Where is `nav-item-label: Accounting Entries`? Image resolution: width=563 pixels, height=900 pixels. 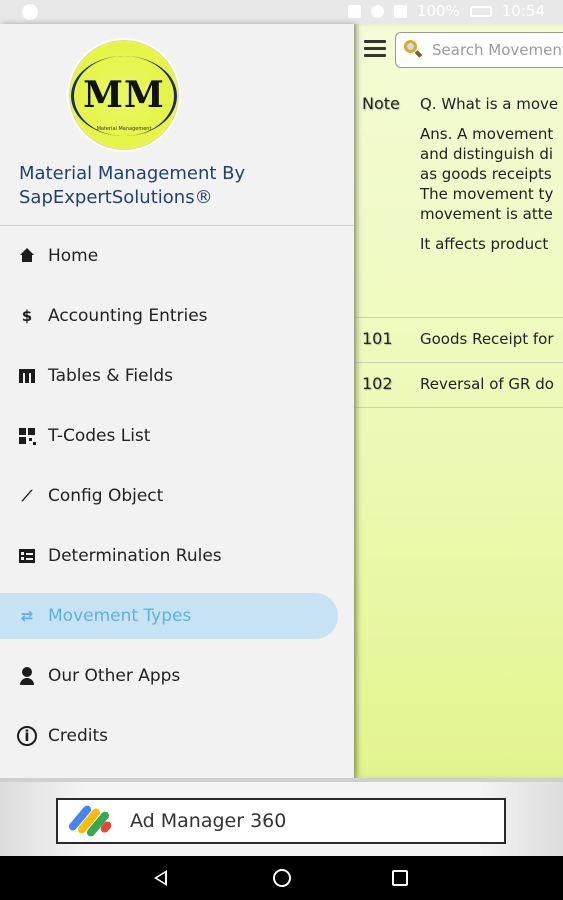 nav-item-label: Accounting Entries is located at coordinates (128, 316).